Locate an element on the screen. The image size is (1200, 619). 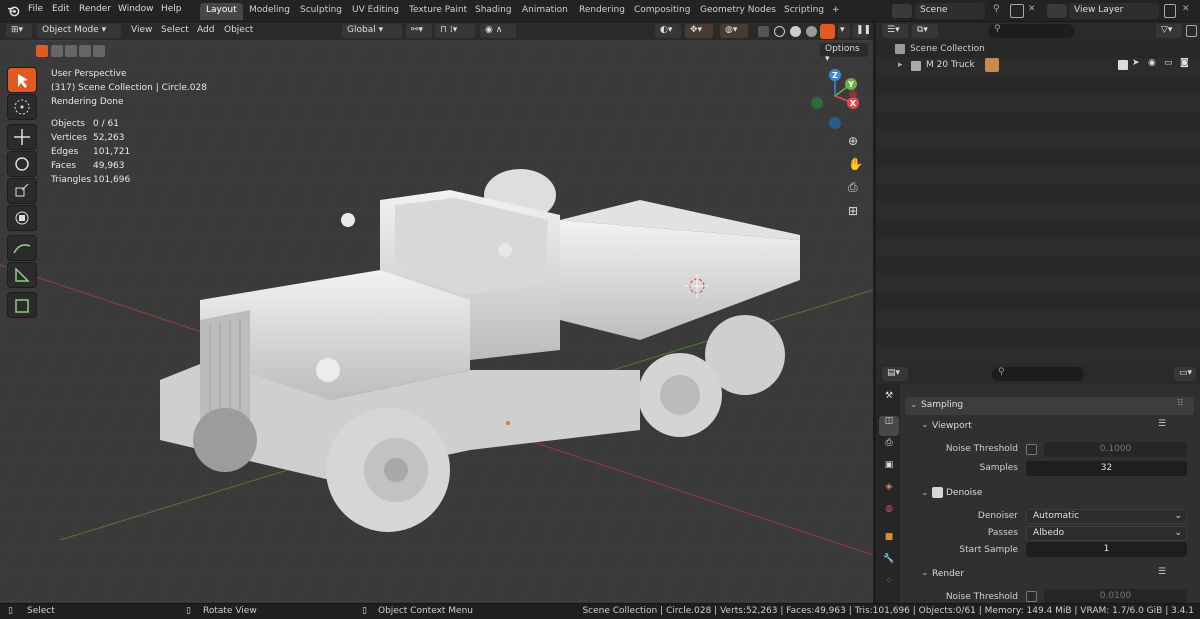
viewport-subpanel-title: Viewport is located at coordinates (952, 426).